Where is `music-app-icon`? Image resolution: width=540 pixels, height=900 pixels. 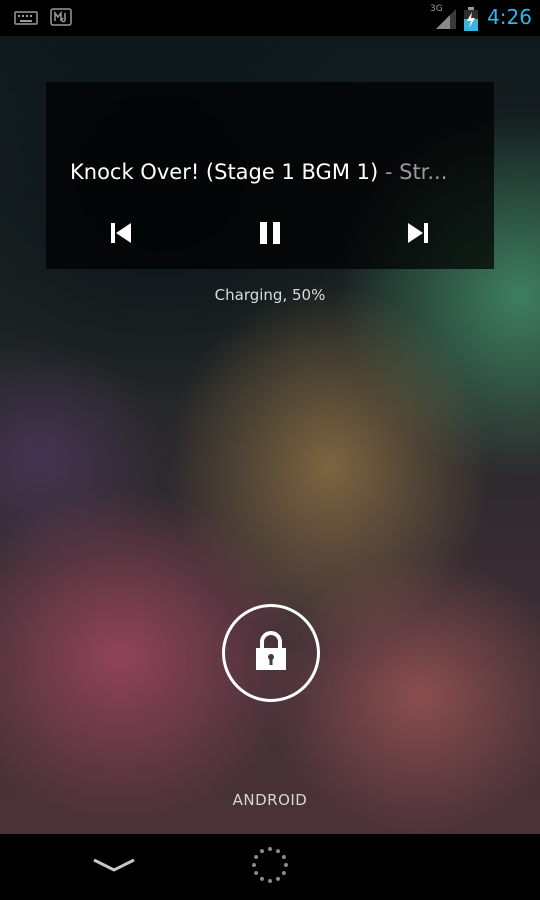 music-app-icon is located at coordinates (61, 17).